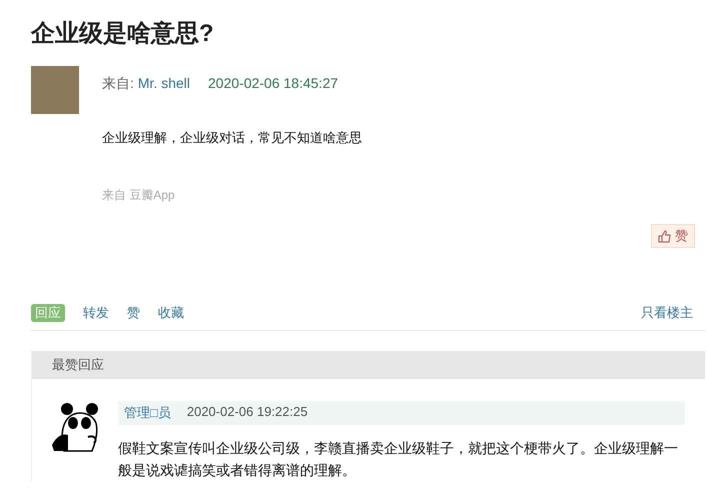 This screenshot has width=707, height=499. I want to click on reply-author-link: 管理□员, so click(147, 413).